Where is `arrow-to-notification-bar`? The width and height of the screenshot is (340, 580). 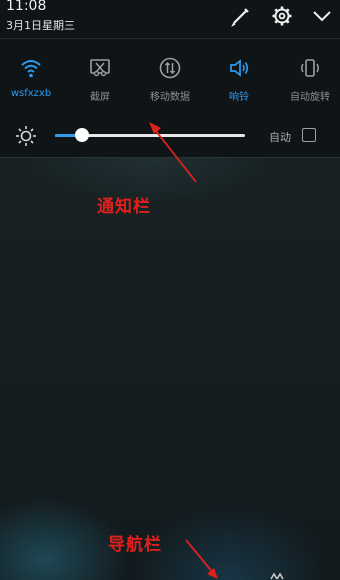
arrow-to-notification-bar is located at coordinates (173, 152).